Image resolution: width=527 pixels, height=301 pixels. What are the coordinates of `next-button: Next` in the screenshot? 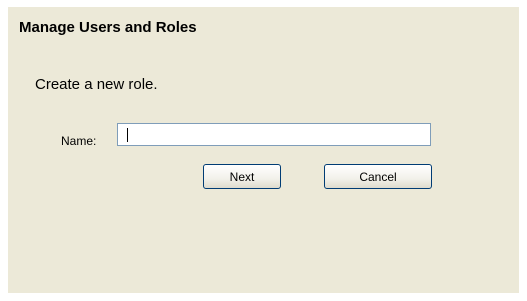 It's located at (242, 176).